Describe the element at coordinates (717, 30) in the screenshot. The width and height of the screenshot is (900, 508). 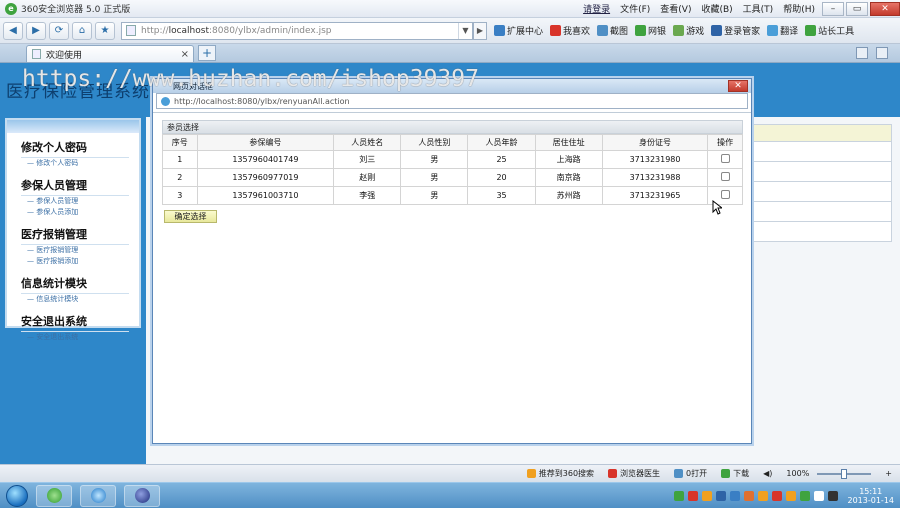
I see `key-icon` at that location.